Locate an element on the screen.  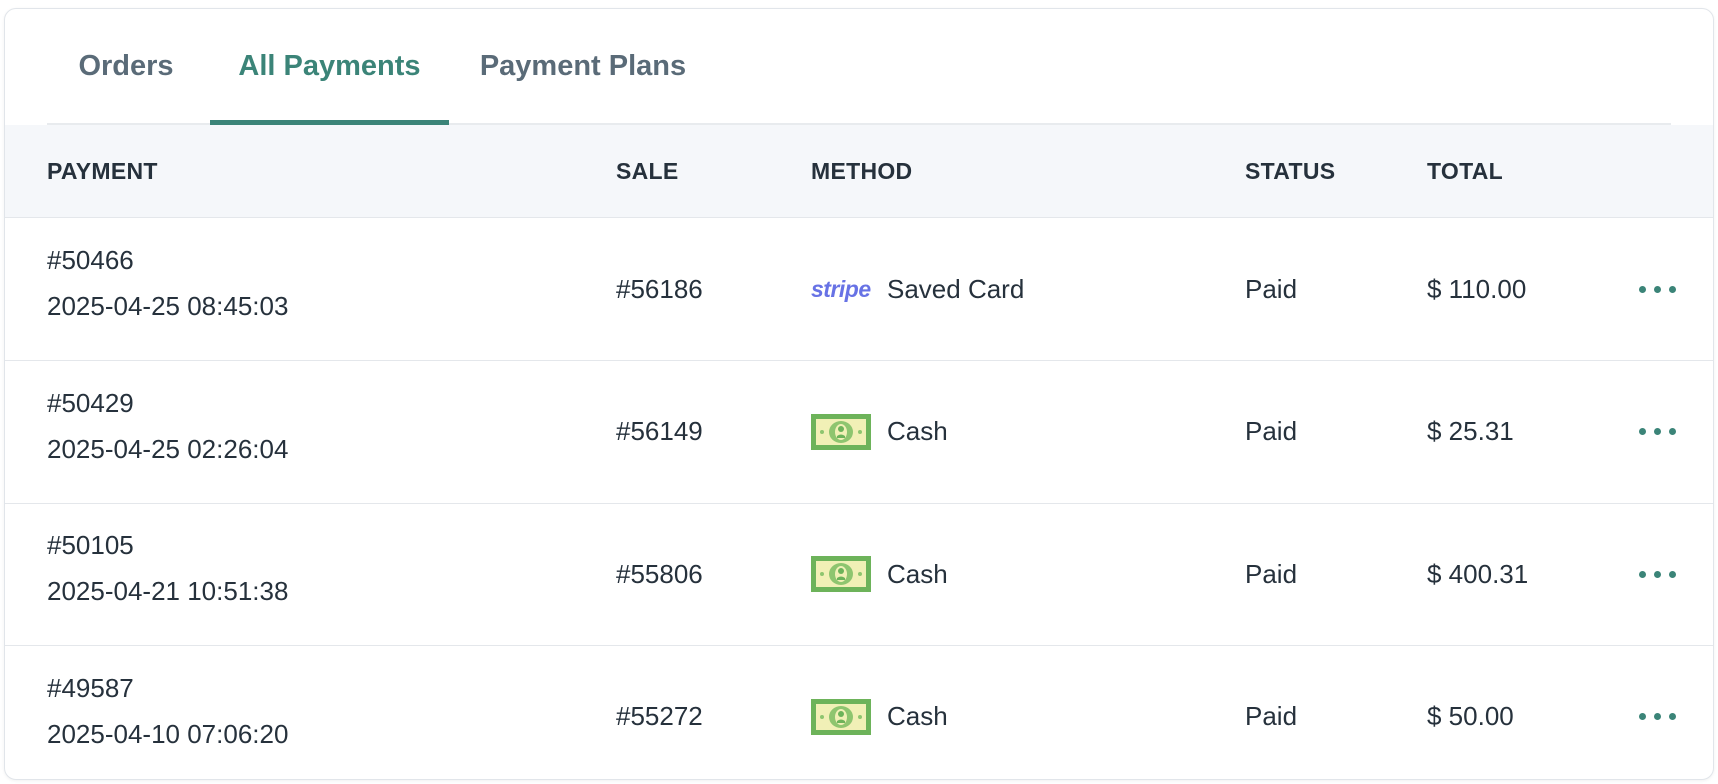
column-header-method: METHOD is located at coordinates (861, 171).